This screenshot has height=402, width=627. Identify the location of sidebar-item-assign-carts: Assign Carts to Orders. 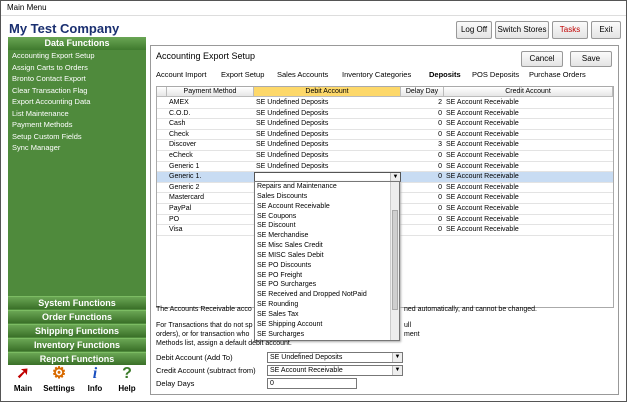
(77, 68).